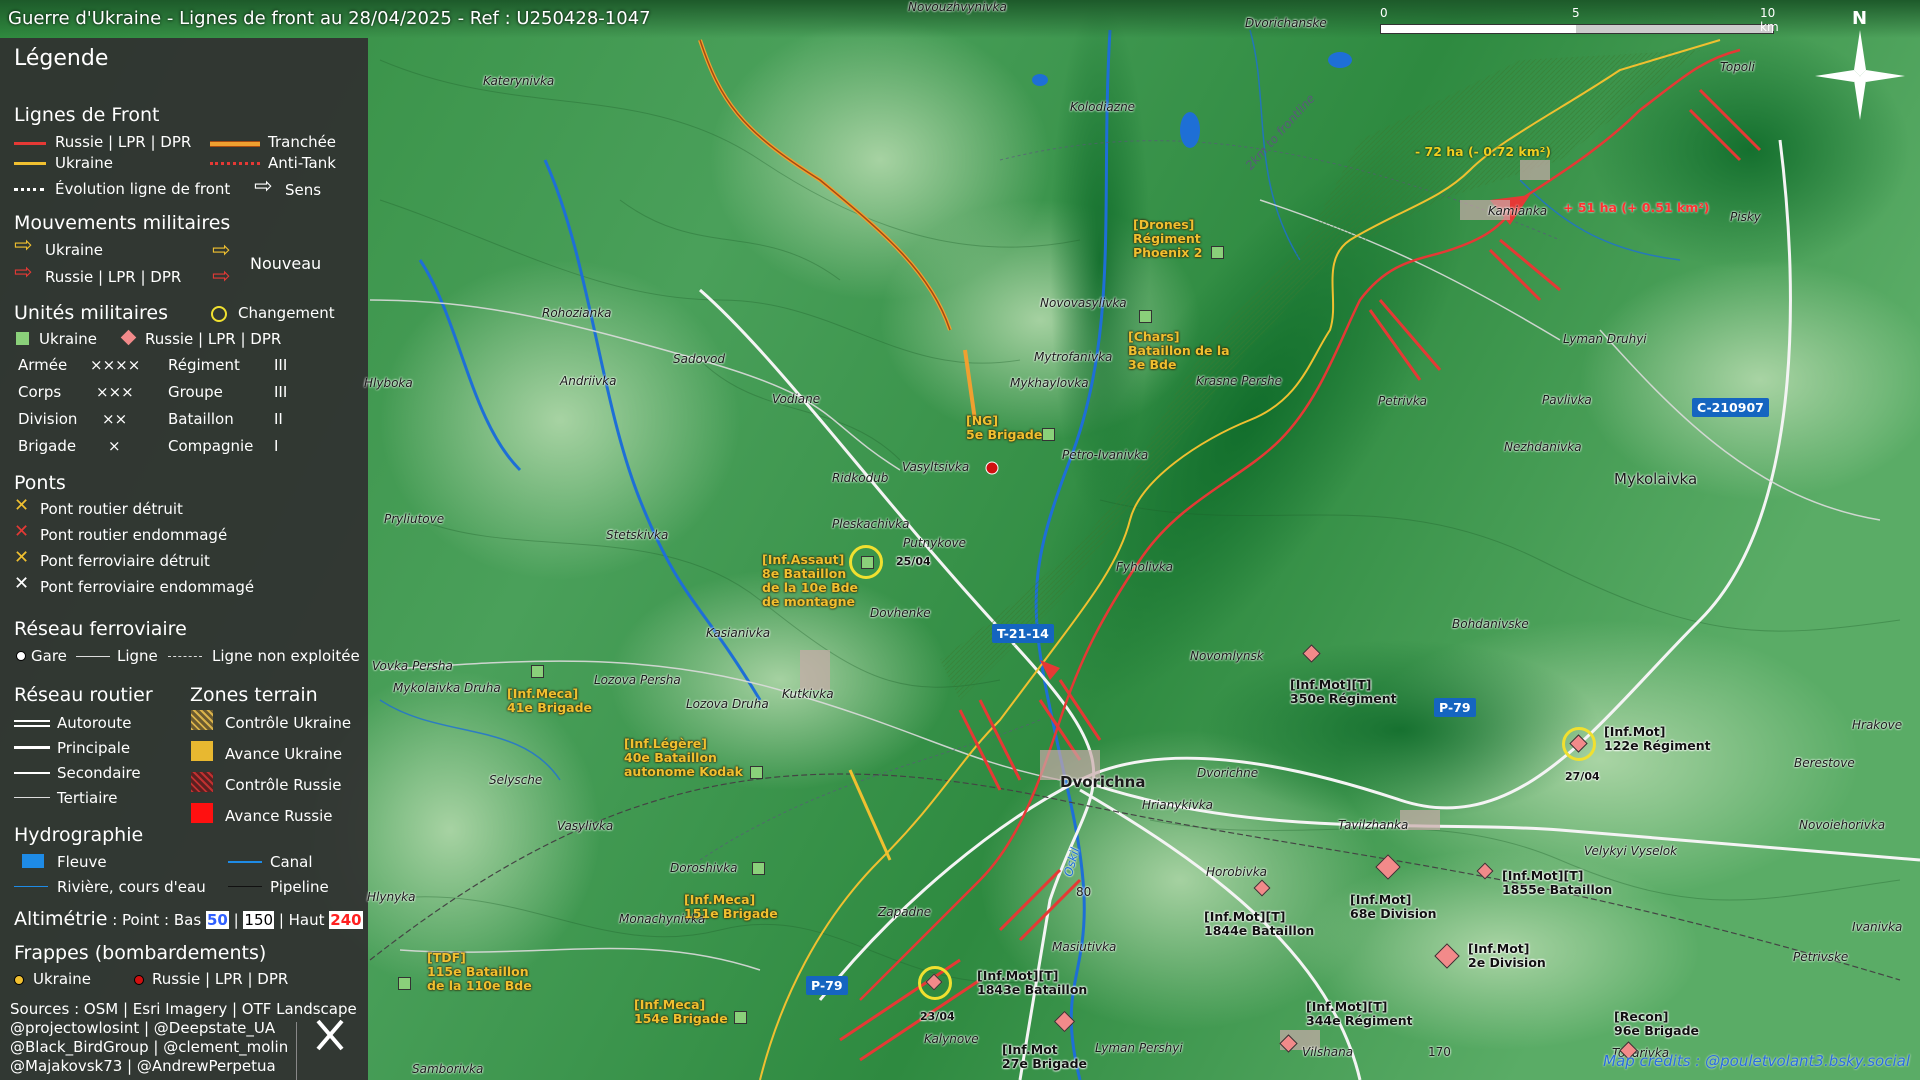  What do you see at coordinates (577, 313) in the screenshot?
I see `place-label: Rohozianka` at bounding box center [577, 313].